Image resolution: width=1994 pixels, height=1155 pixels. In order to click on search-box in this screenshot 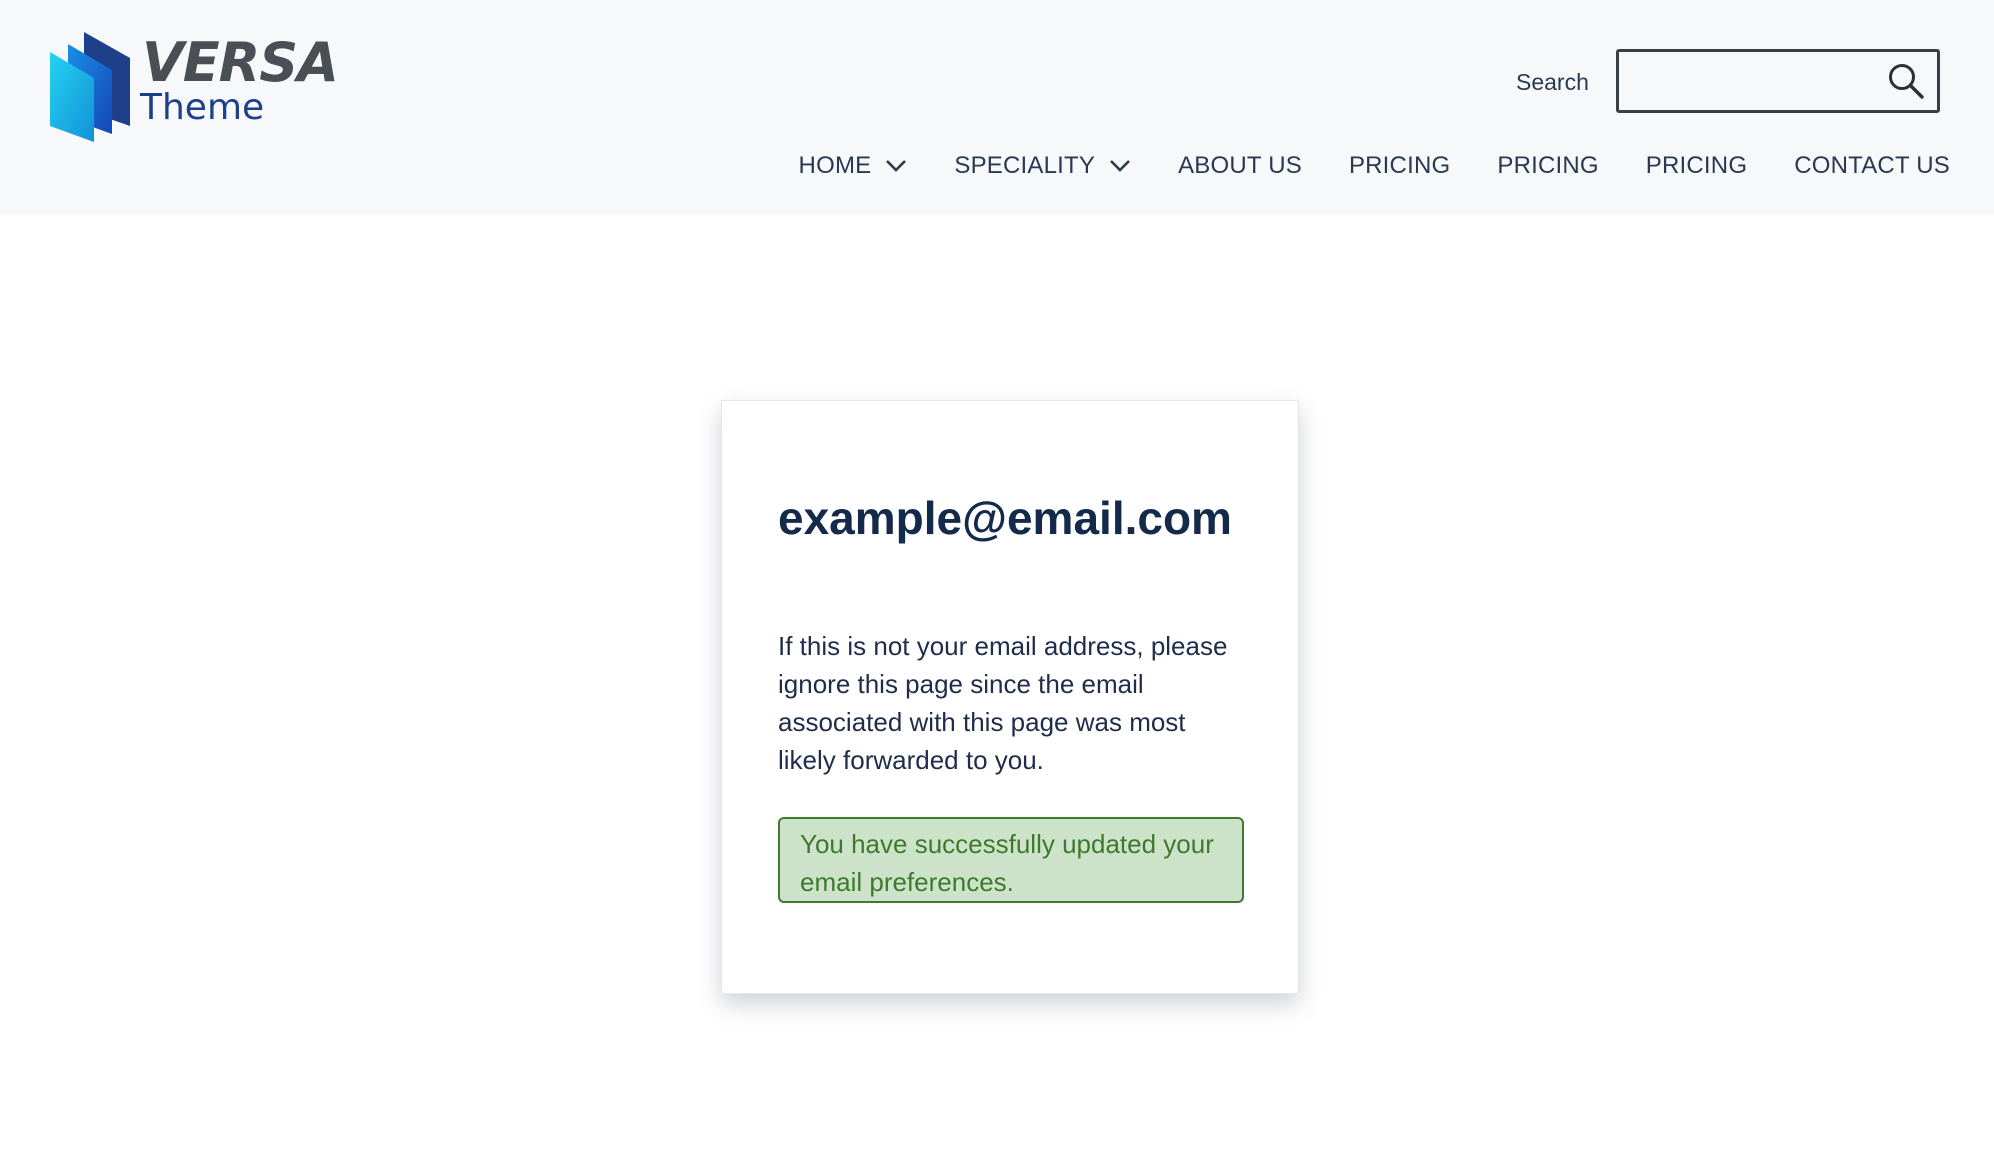, I will do `click(1778, 81)`.